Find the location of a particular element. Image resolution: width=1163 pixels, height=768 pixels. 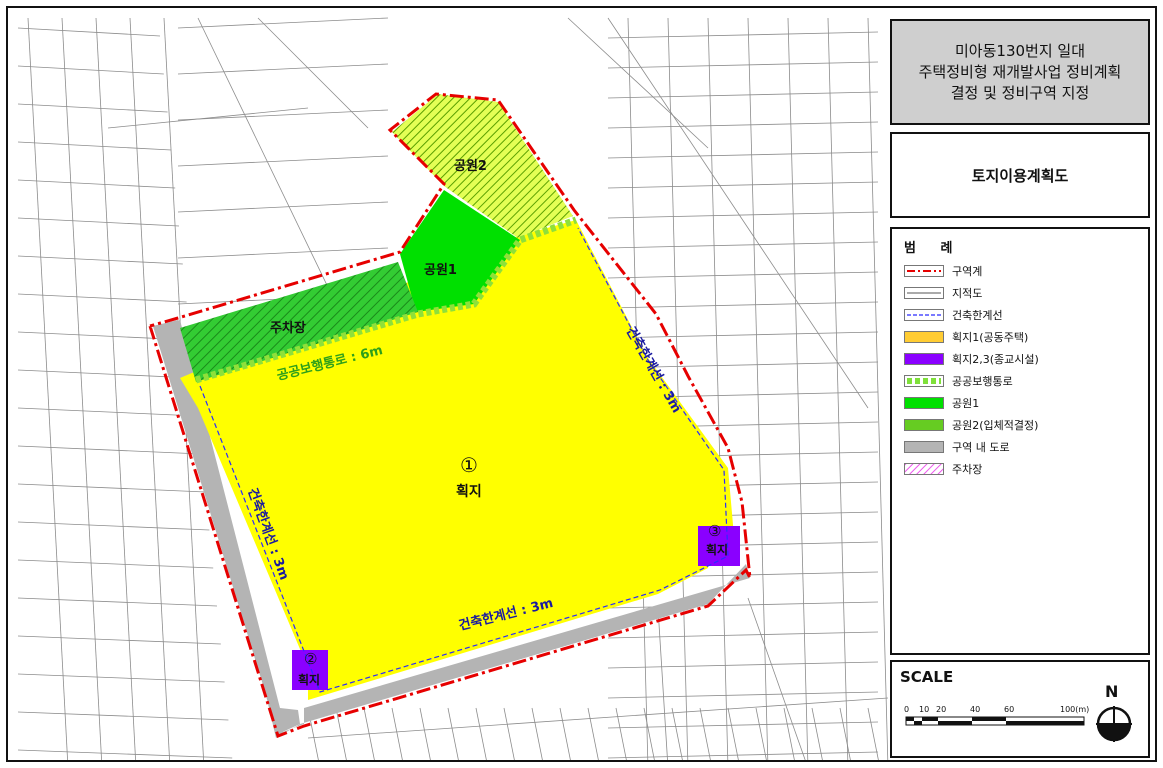

legend-item-parking: 주차장 is located at coordinates (943, 469).